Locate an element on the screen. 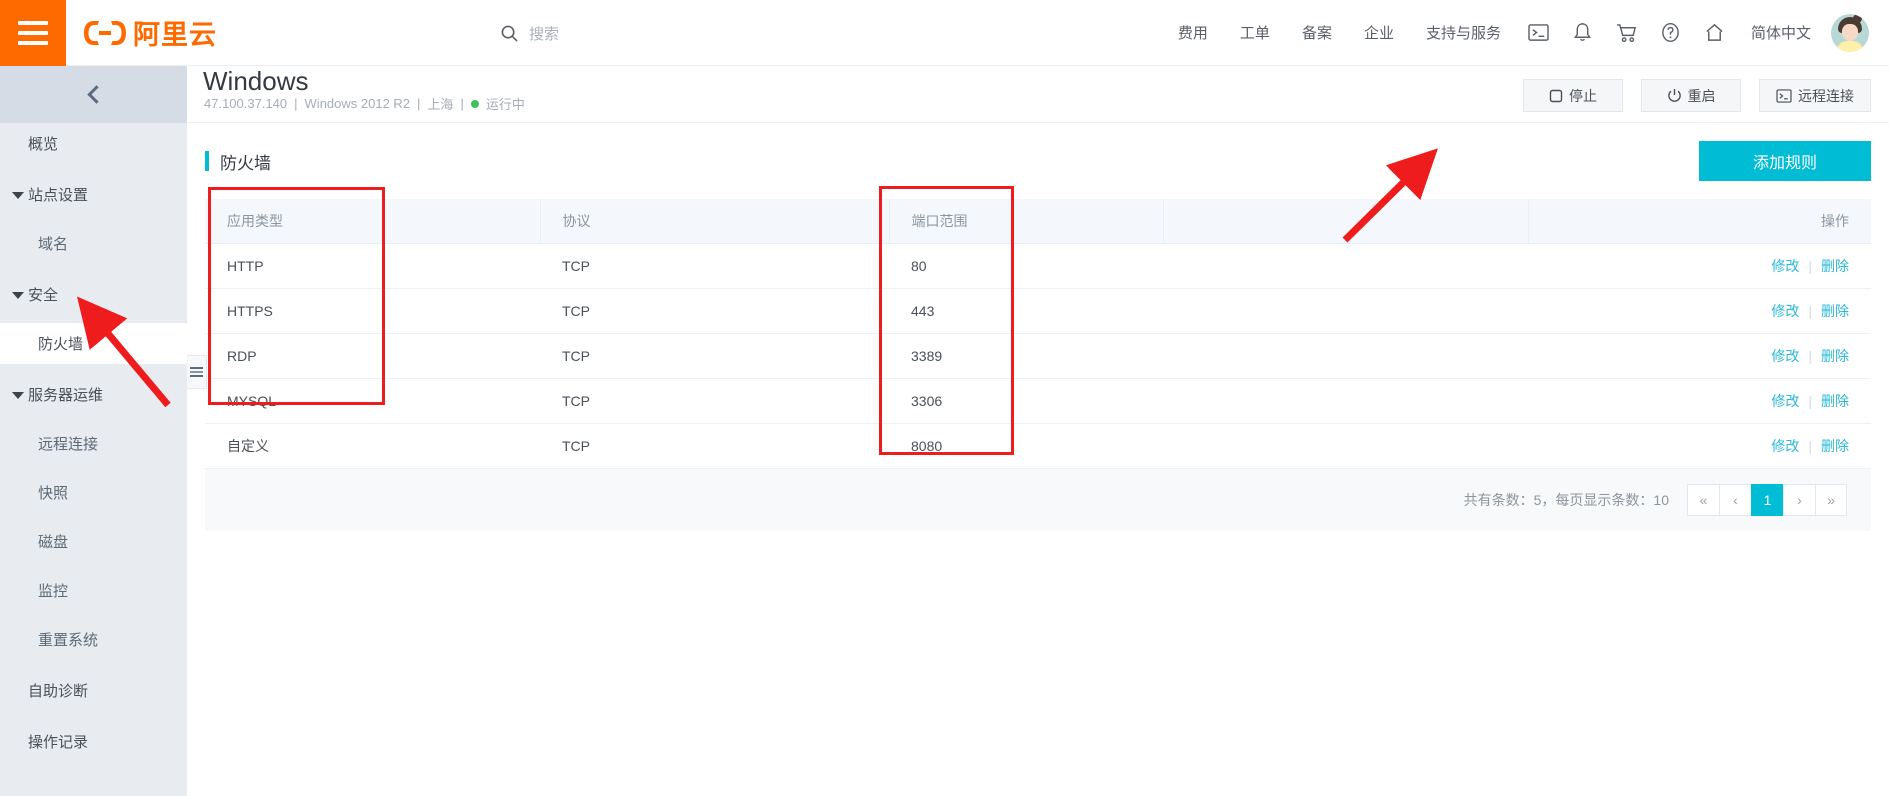 The image size is (1889, 796). status-dot-icon is located at coordinates (474, 103).